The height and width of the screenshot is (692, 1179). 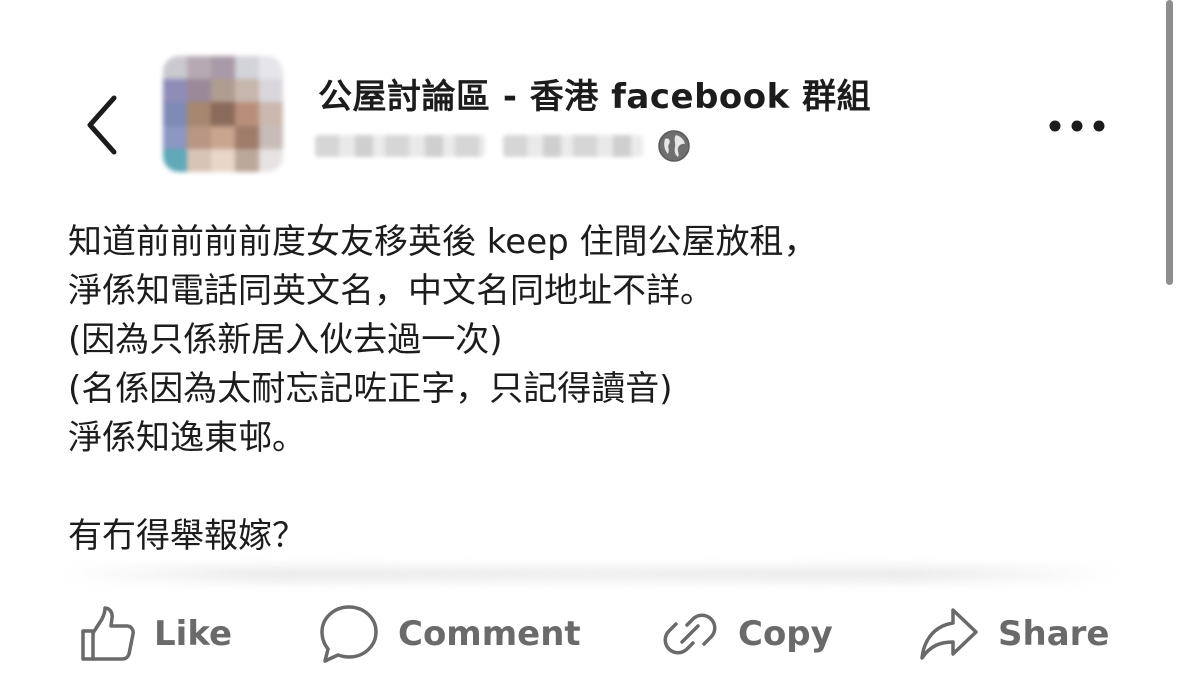 What do you see at coordinates (949, 634) in the screenshot?
I see `share-arrow-icon` at bounding box center [949, 634].